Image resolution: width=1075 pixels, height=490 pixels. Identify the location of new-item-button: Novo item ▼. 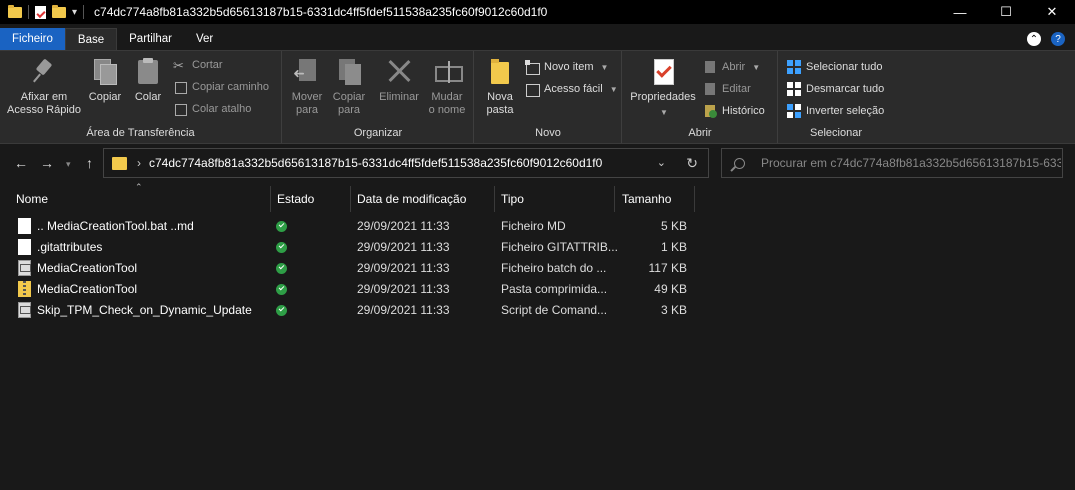
(567, 67).